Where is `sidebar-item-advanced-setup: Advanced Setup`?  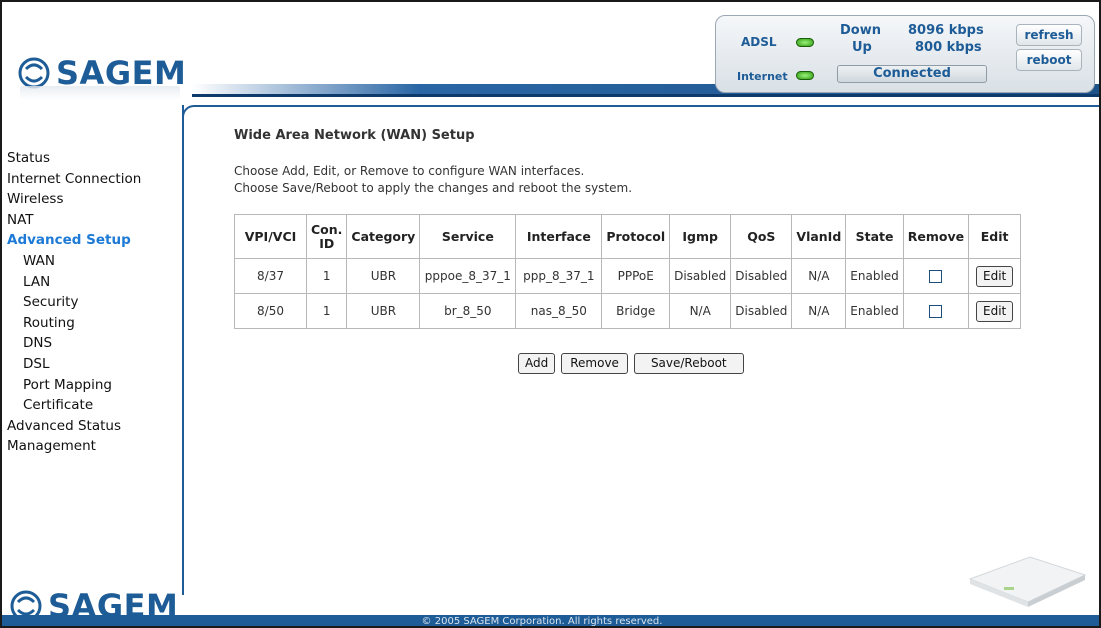 sidebar-item-advanced-setup: Advanced Setup is located at coordinates (93, 240).